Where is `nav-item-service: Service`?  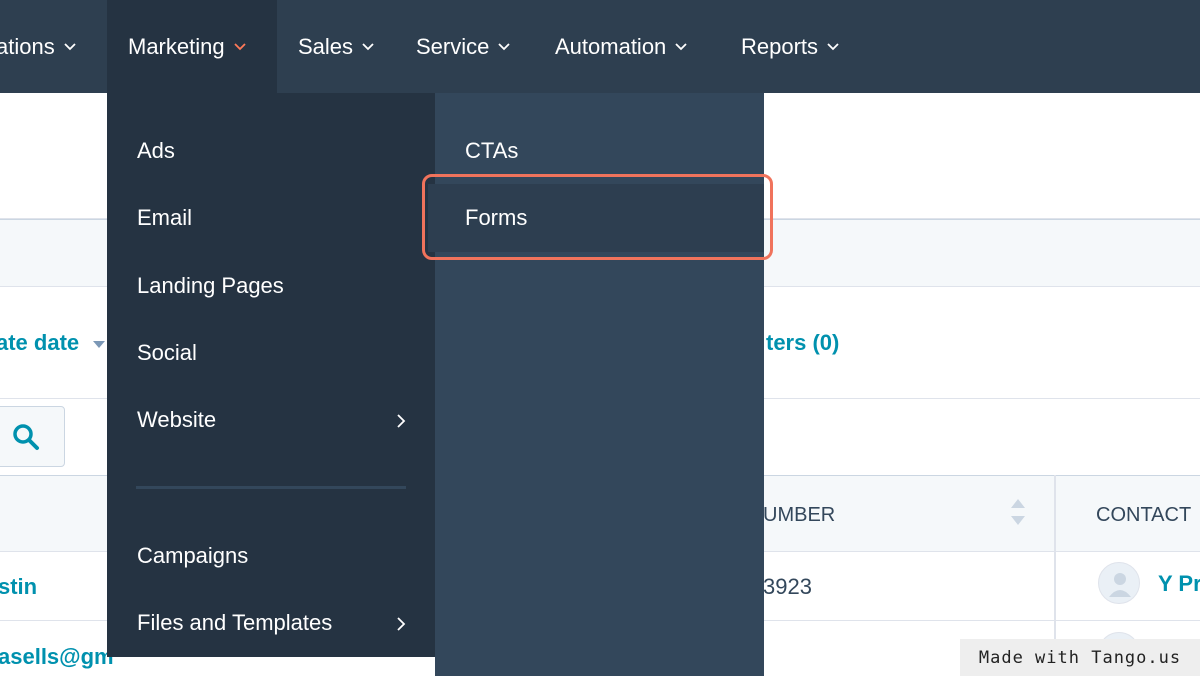 nav-item-service: Service is located at coordinates (463, 46).